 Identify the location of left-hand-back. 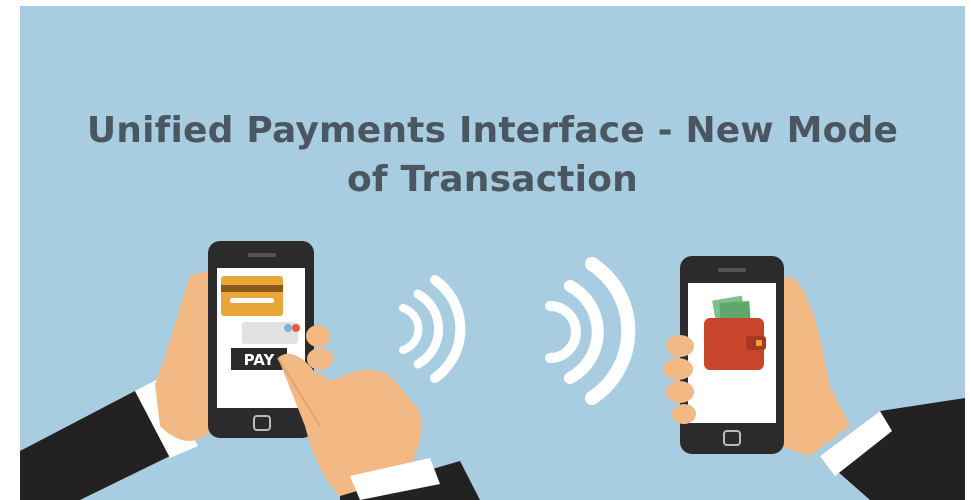
(185, 354).